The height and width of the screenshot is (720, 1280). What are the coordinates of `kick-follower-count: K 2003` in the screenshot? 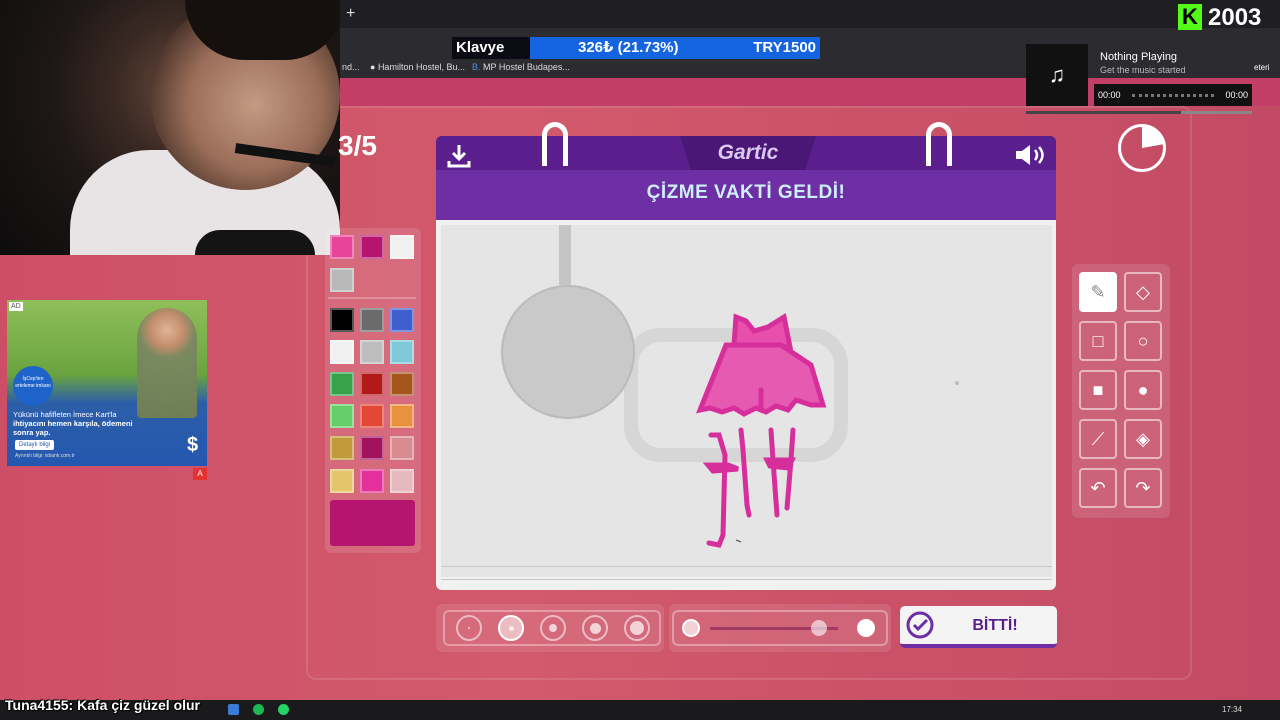 It's located at (1219, 19).